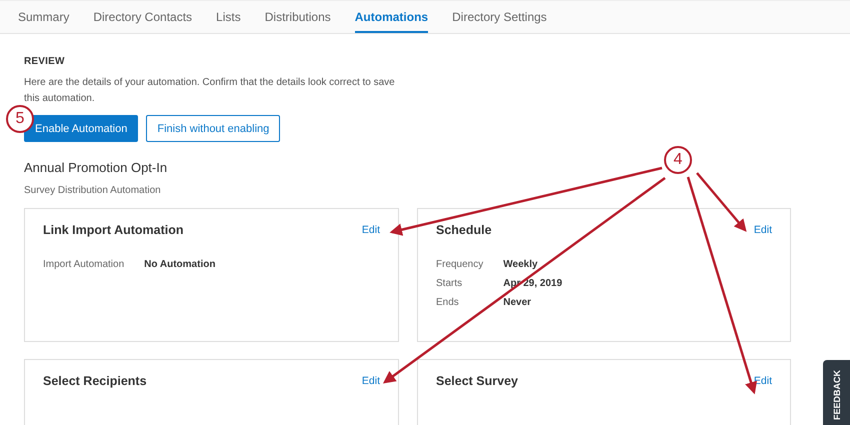 The image size is (850, 425). What do you see at coordinates (45, 61) in the screenshot?
I see `section-heading: REVIEW` at bounding box center [45, 61].